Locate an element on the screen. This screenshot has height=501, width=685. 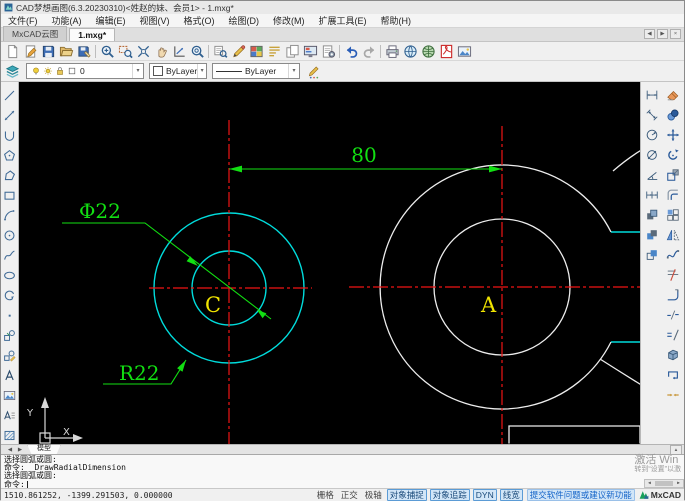
image-export-icon is located at coordinates (464, 51).